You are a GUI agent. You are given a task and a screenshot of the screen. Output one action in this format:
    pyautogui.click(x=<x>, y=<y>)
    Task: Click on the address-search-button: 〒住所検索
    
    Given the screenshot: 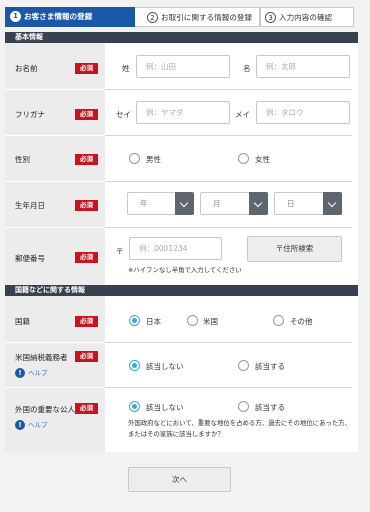 What is the action you would take?
    pyautogui.click(x=294, y=249)
    